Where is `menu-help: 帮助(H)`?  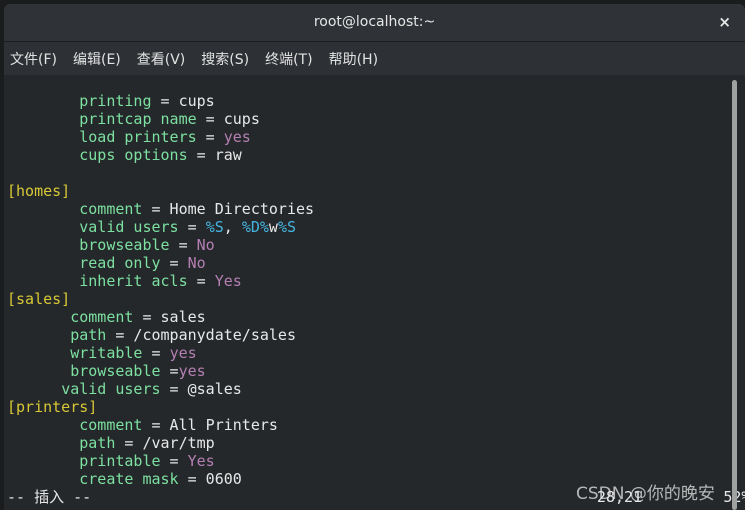 menu-help: 帮助(H) is located at coordinates (353, 59).